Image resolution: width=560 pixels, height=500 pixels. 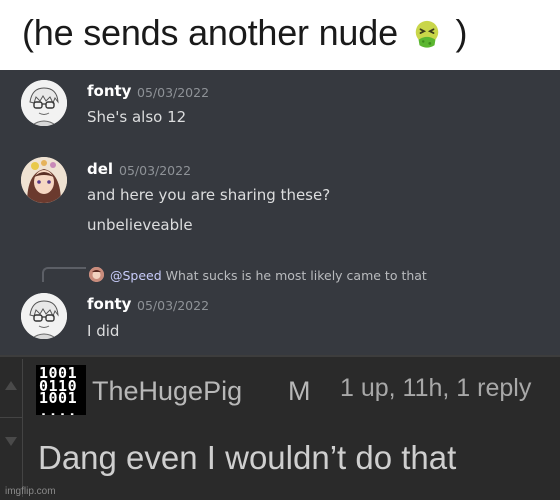 What do you see at coordinates (461, 32) in the screenshot?
I see `caption-text-close: )` at bounding box center [461, 32].